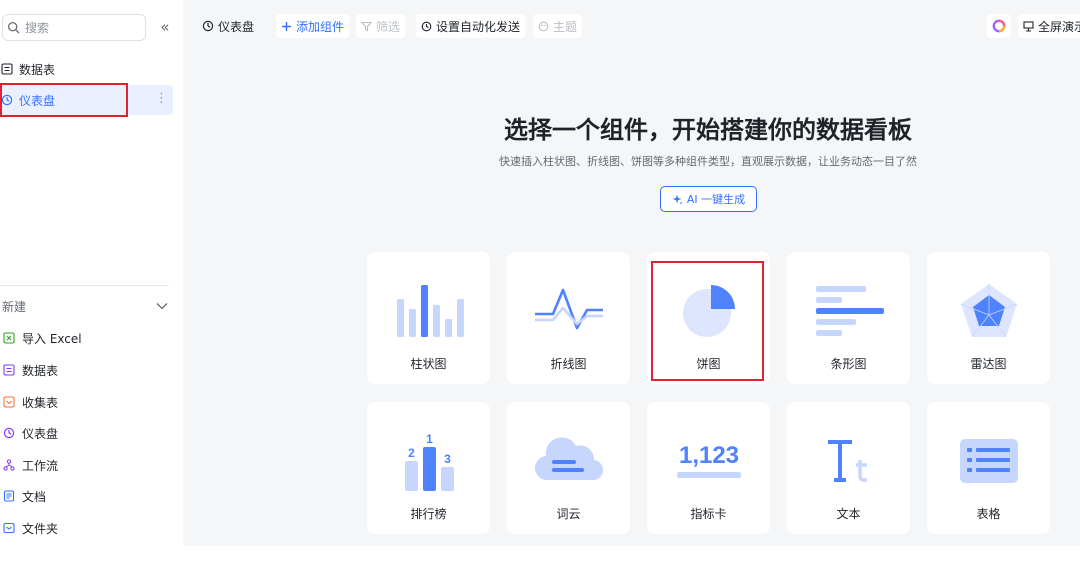 The image size is (1080, 574). I want to click on form-icon, so click(9, 402).